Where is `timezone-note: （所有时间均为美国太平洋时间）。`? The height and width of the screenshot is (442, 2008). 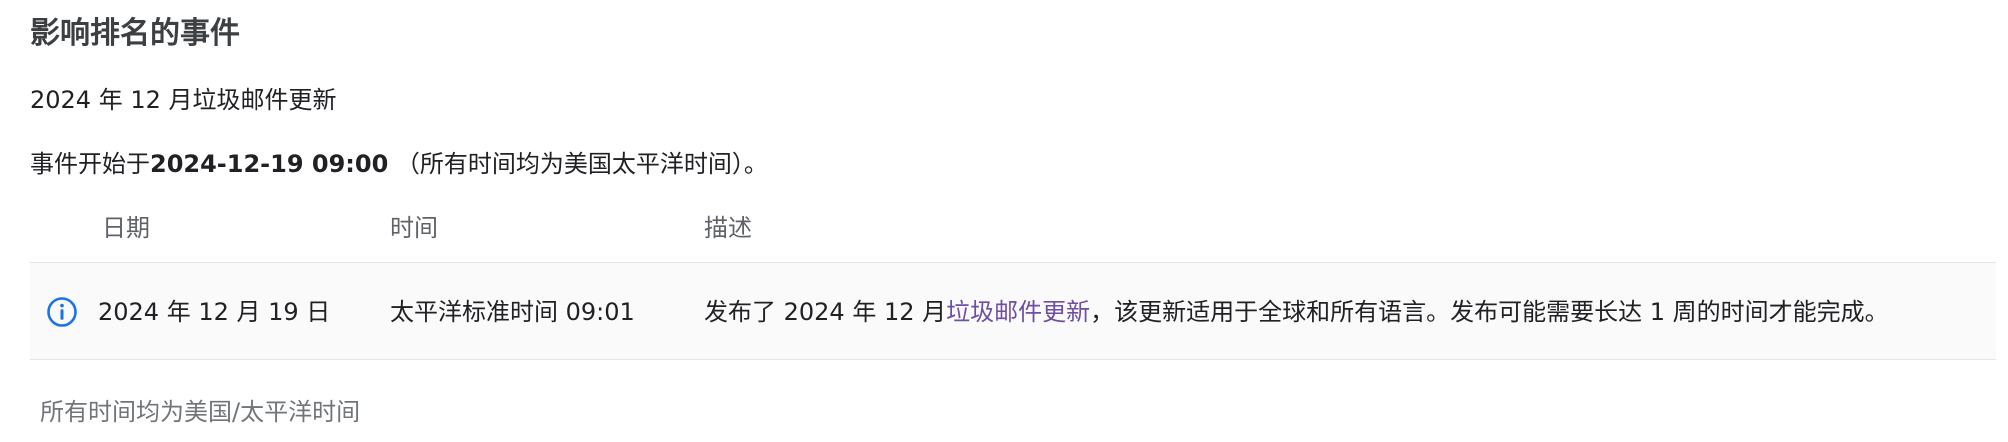 timezone-note: （所有时间均为美国太平洋时间）。 is located at coordinates (578, 164).